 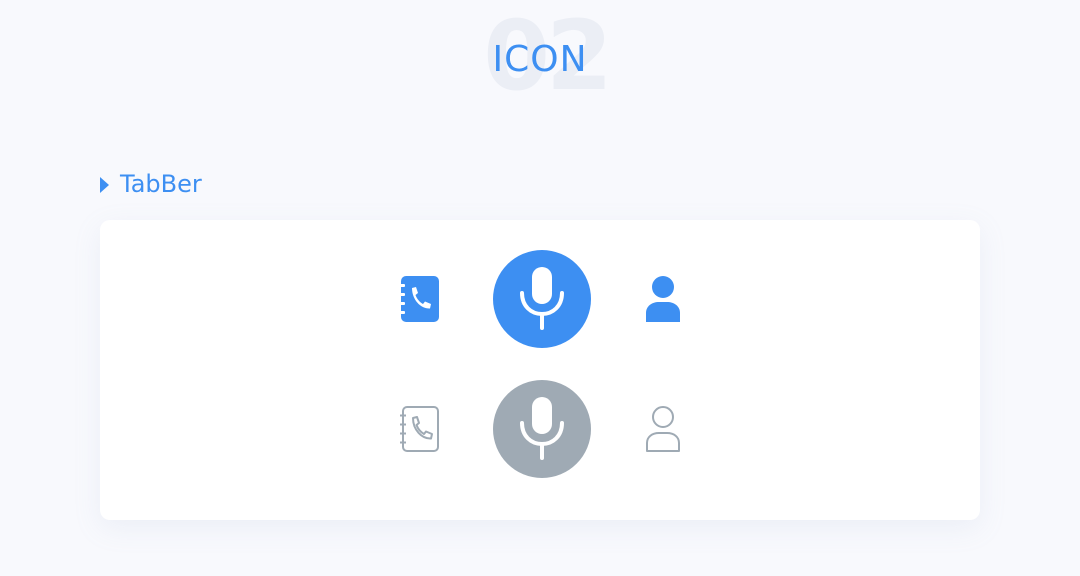 I want to click on person-icon, so click(x=663, y=299).